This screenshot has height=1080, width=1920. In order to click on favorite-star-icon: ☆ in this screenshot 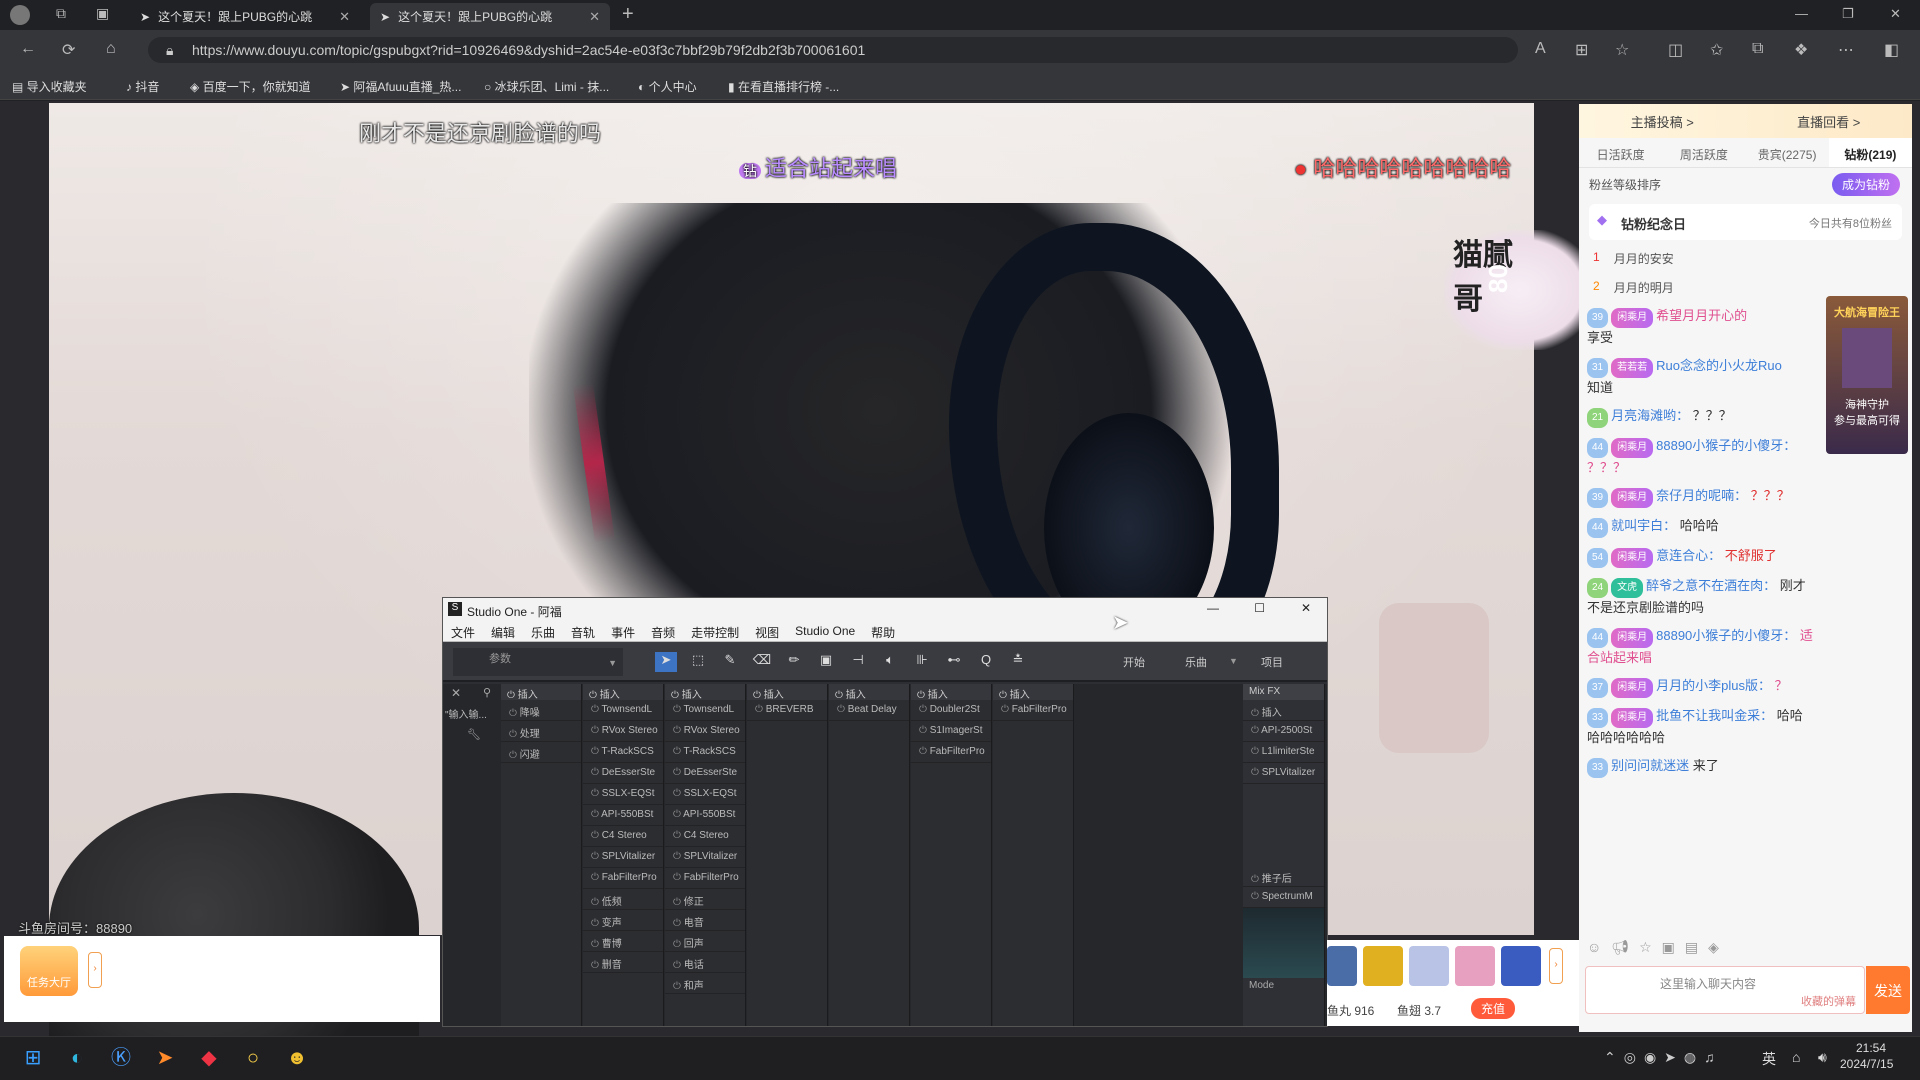, I will do `click(1622, 50)`.